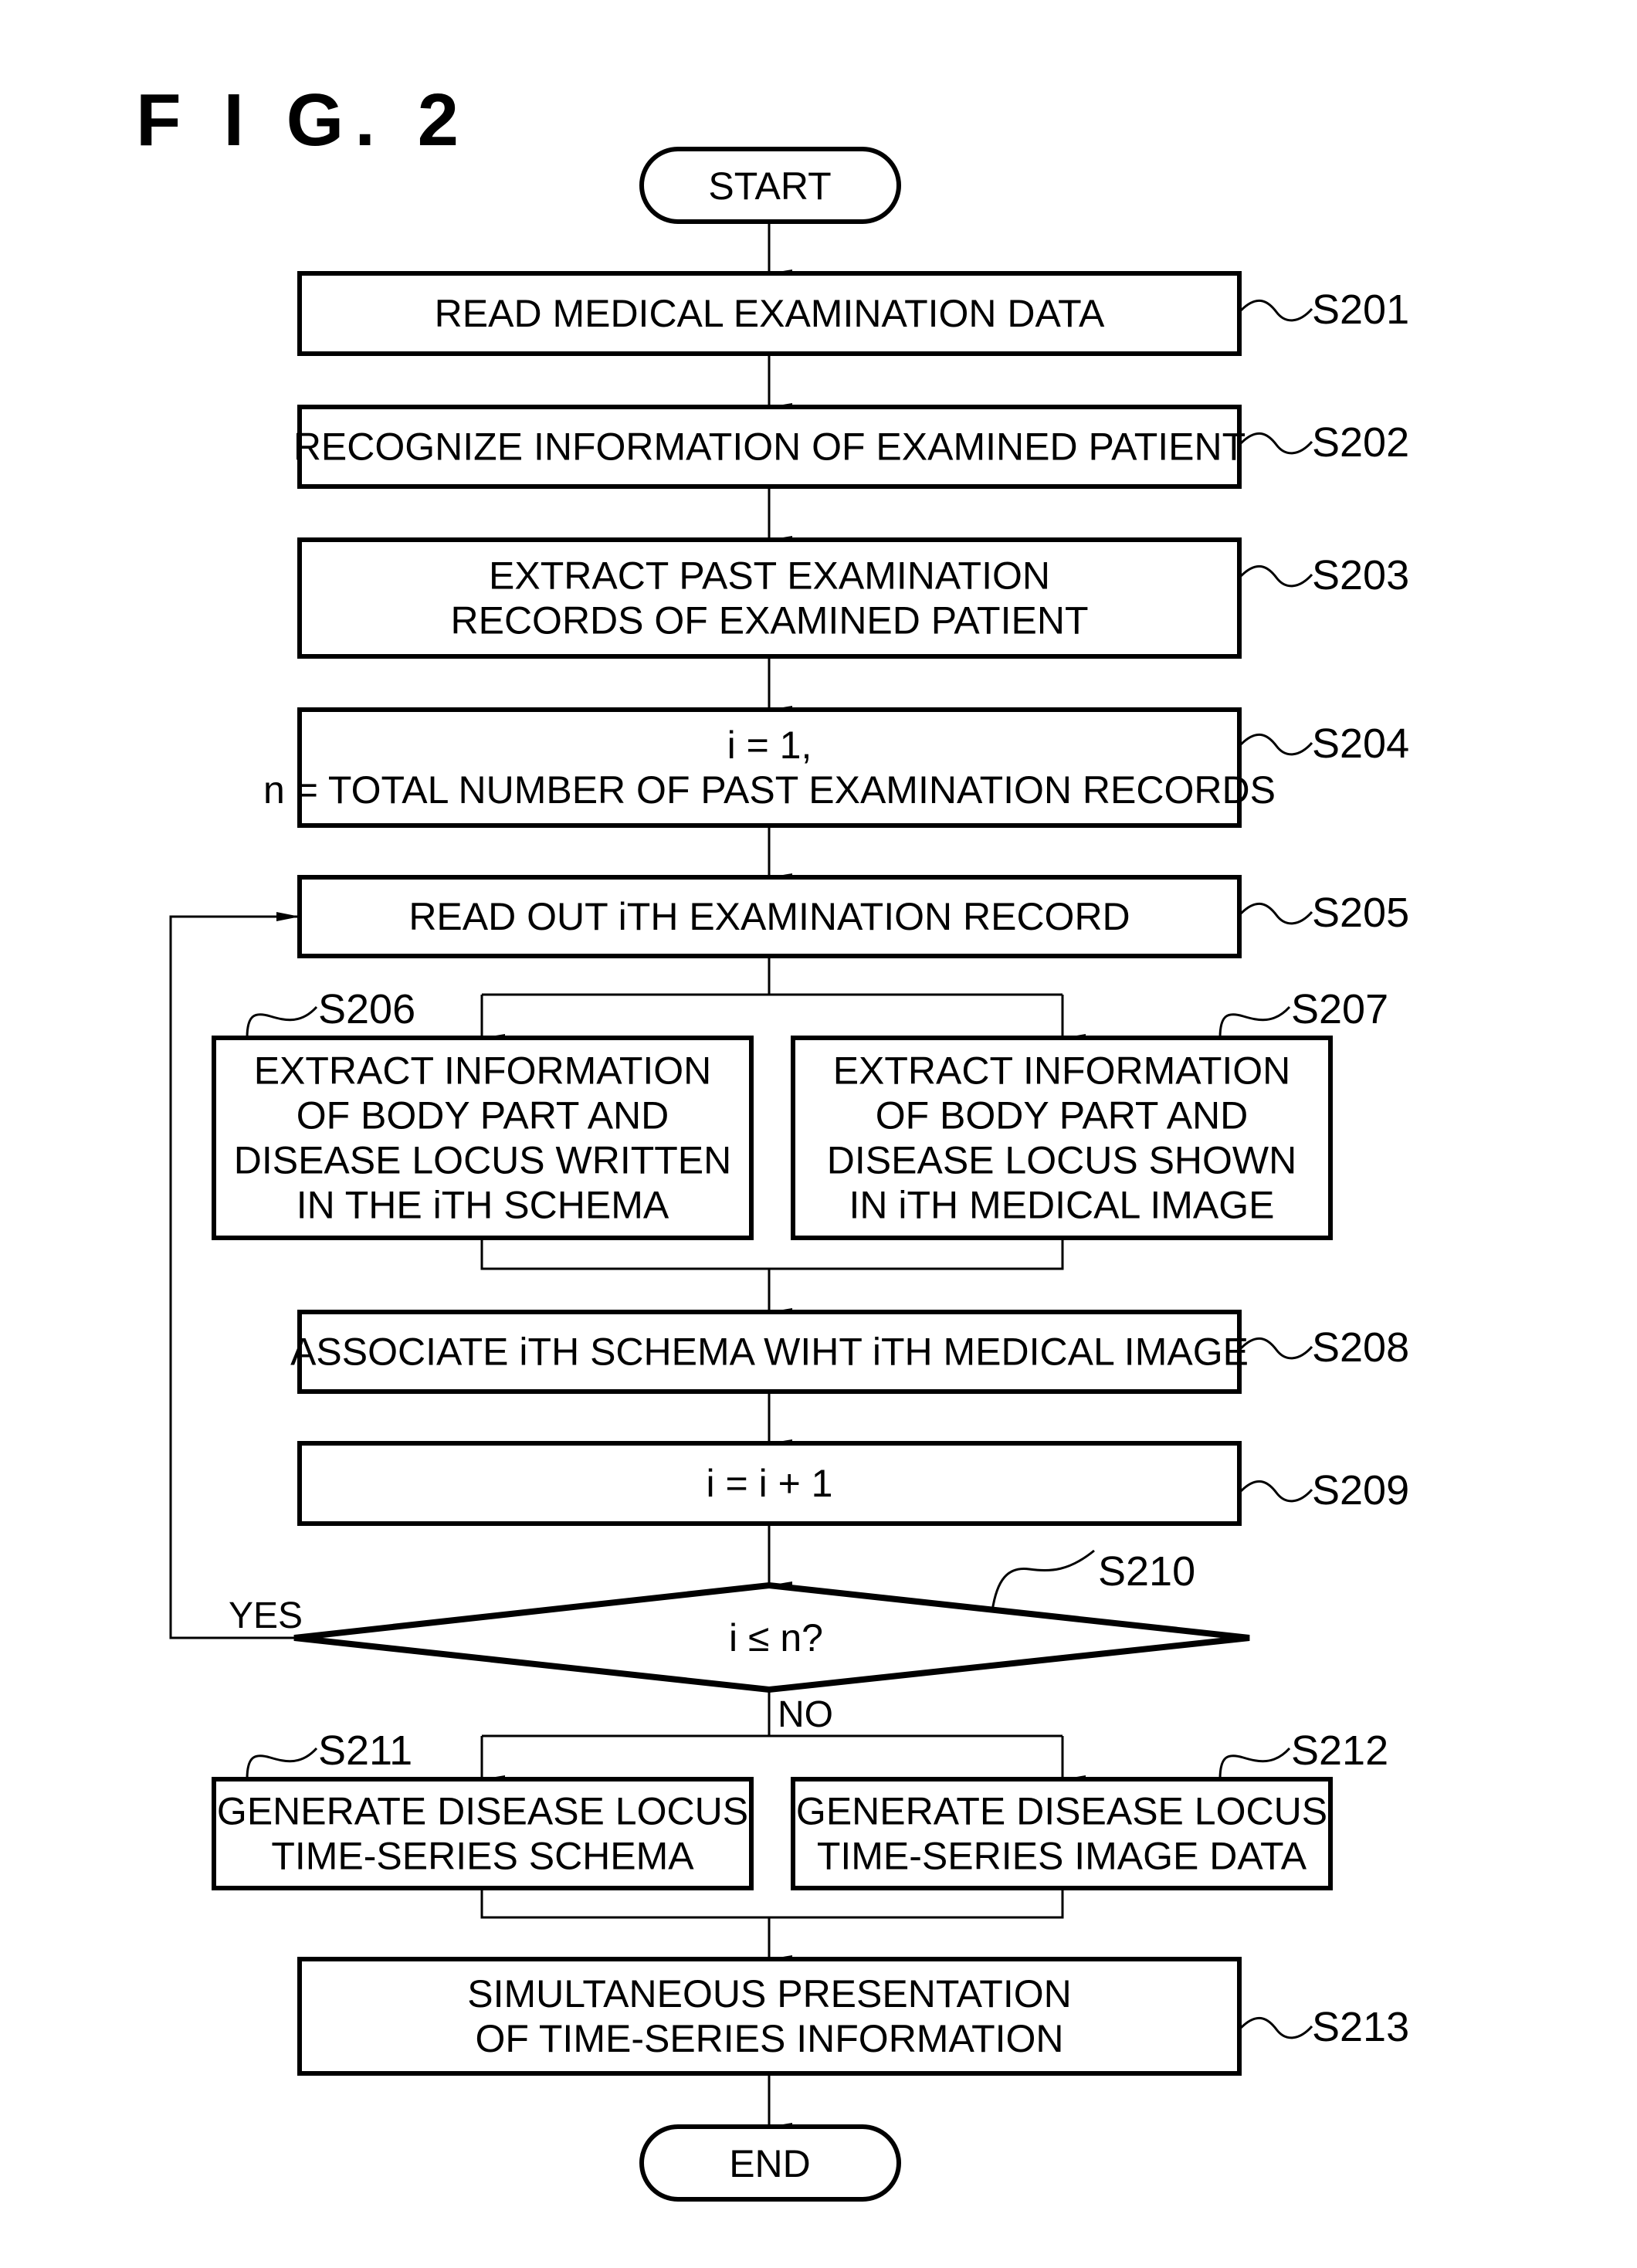 The width and height of the screenshot is (1637, 2268). I want to click on box-text-line: RECORDS OF EXAMINED PATIENT, so click(769, 620).